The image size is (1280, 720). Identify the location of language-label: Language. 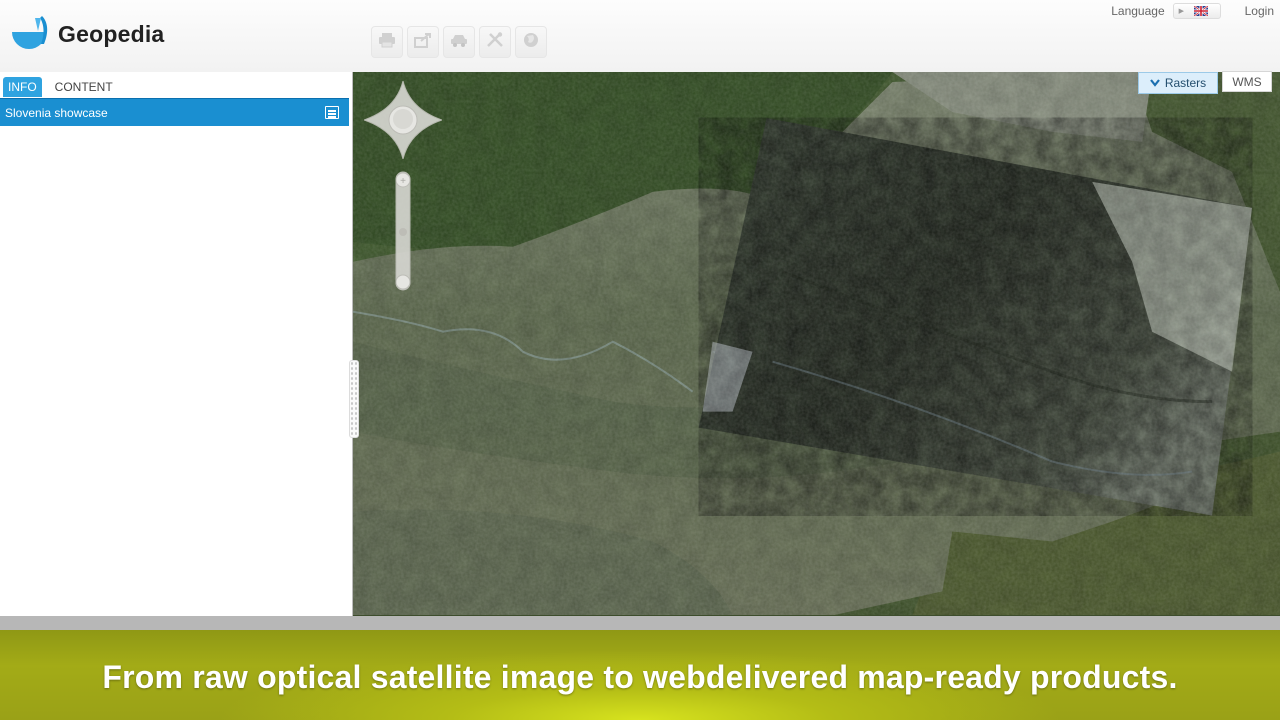
(1138, 11).